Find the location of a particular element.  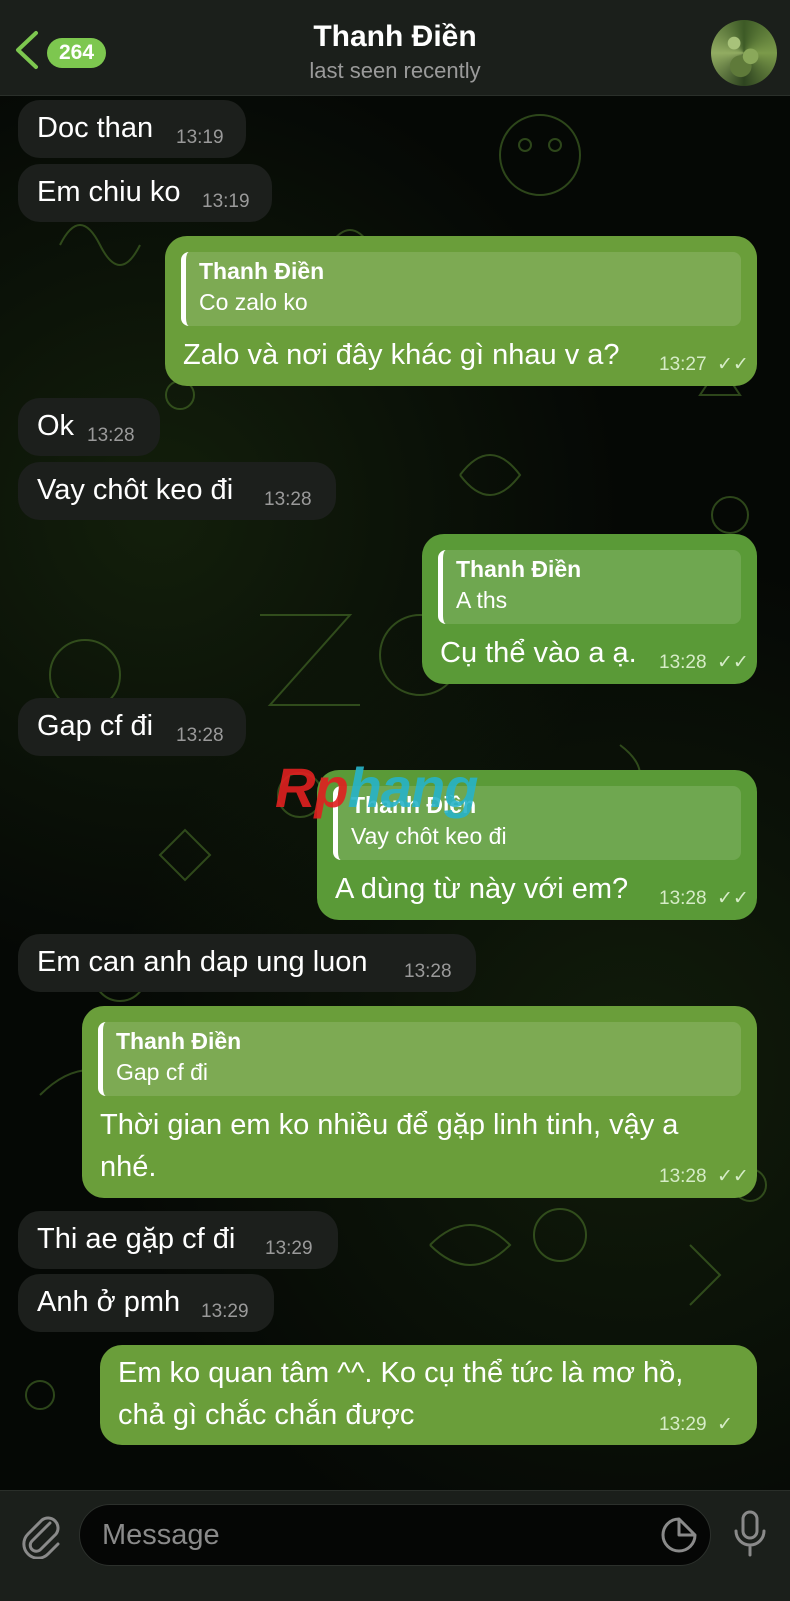

incoming-message: Ok 13:28 is located at coordinates (89, 427).